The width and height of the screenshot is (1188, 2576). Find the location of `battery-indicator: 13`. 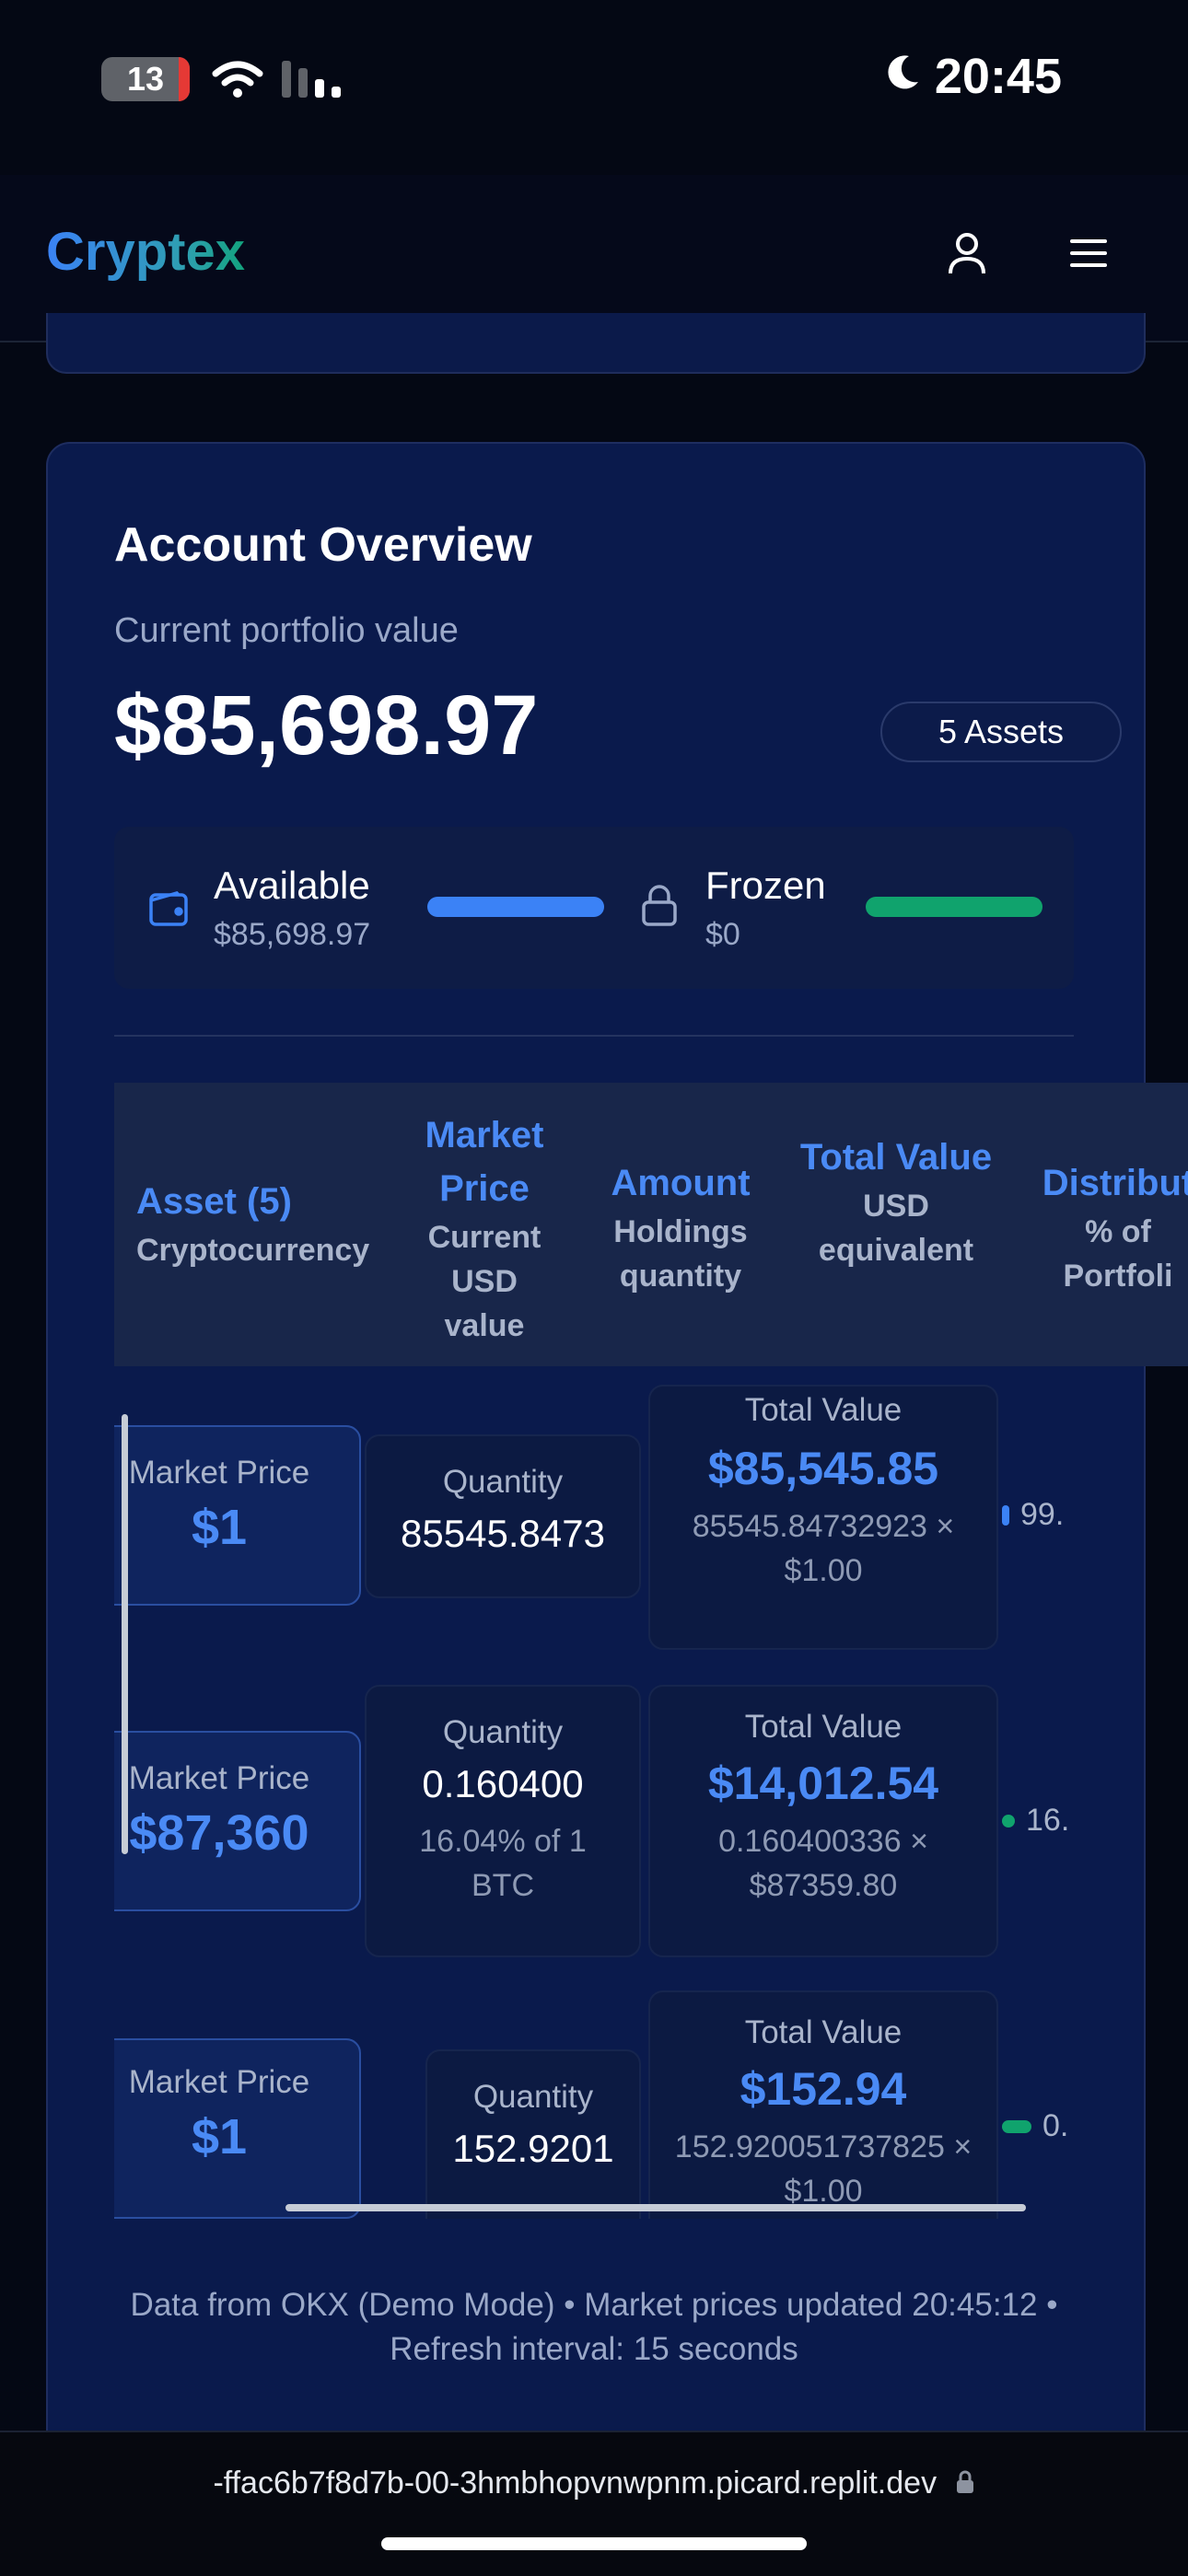

battery-indicator: 13 is located at coordinates (145, 79).